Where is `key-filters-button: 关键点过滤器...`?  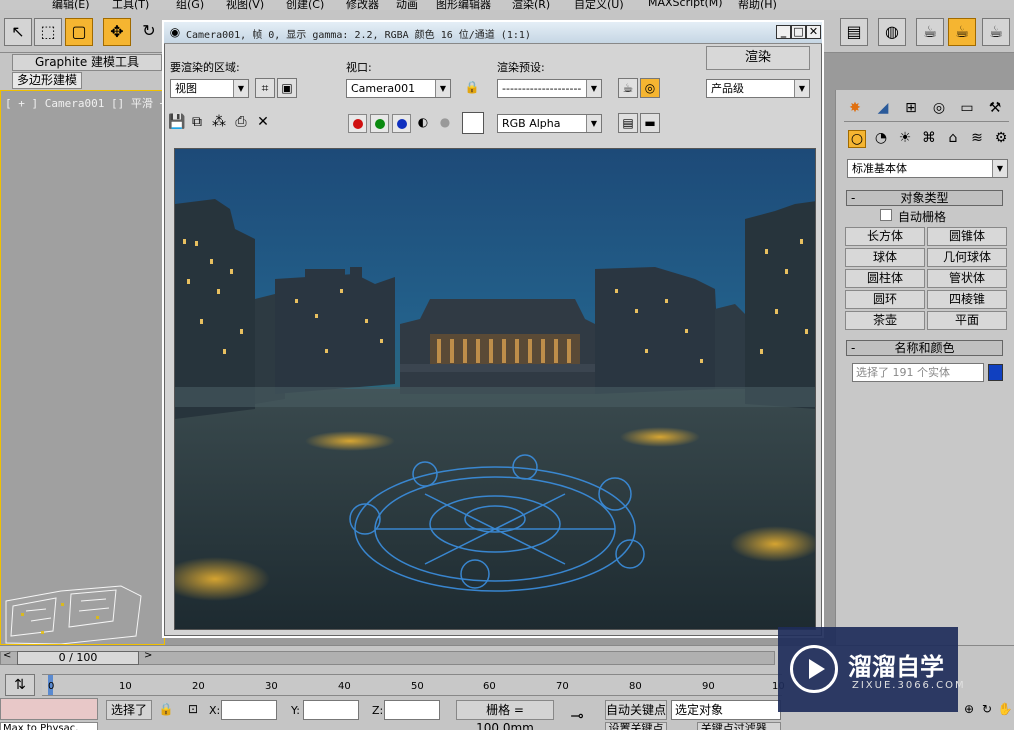 key-filters-button: 关键点过滤器... is located at coordinates (739, 726).